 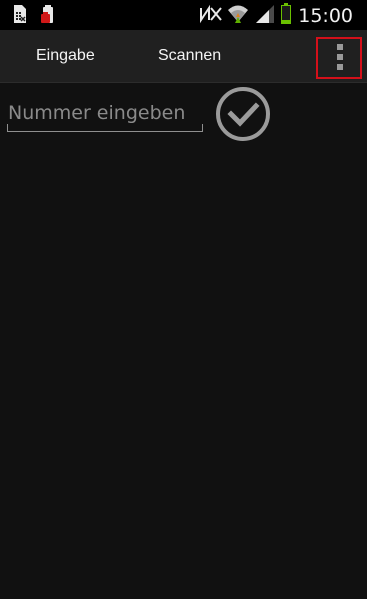 I want to click on signal-strength-icon, so click(x=265, y=16).